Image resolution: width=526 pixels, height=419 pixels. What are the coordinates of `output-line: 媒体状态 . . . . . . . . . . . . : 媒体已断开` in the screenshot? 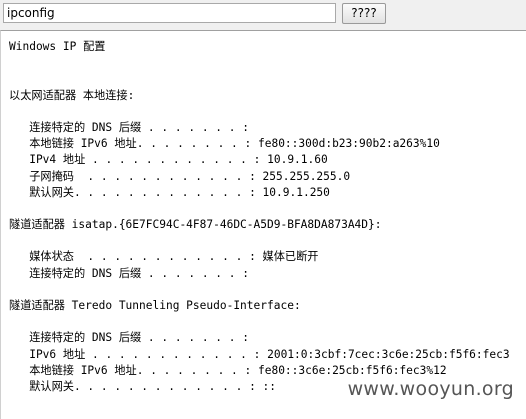 It's located at (164, 257).